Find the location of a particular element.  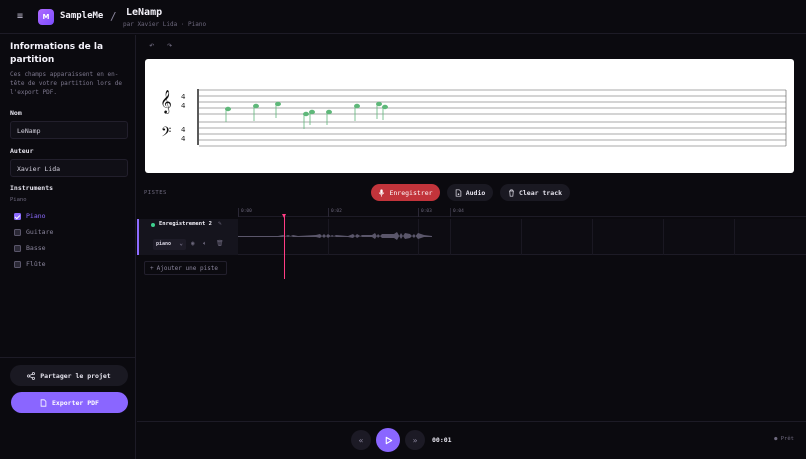

instrument-flute: Flûte is located at coordinates (30, 264).